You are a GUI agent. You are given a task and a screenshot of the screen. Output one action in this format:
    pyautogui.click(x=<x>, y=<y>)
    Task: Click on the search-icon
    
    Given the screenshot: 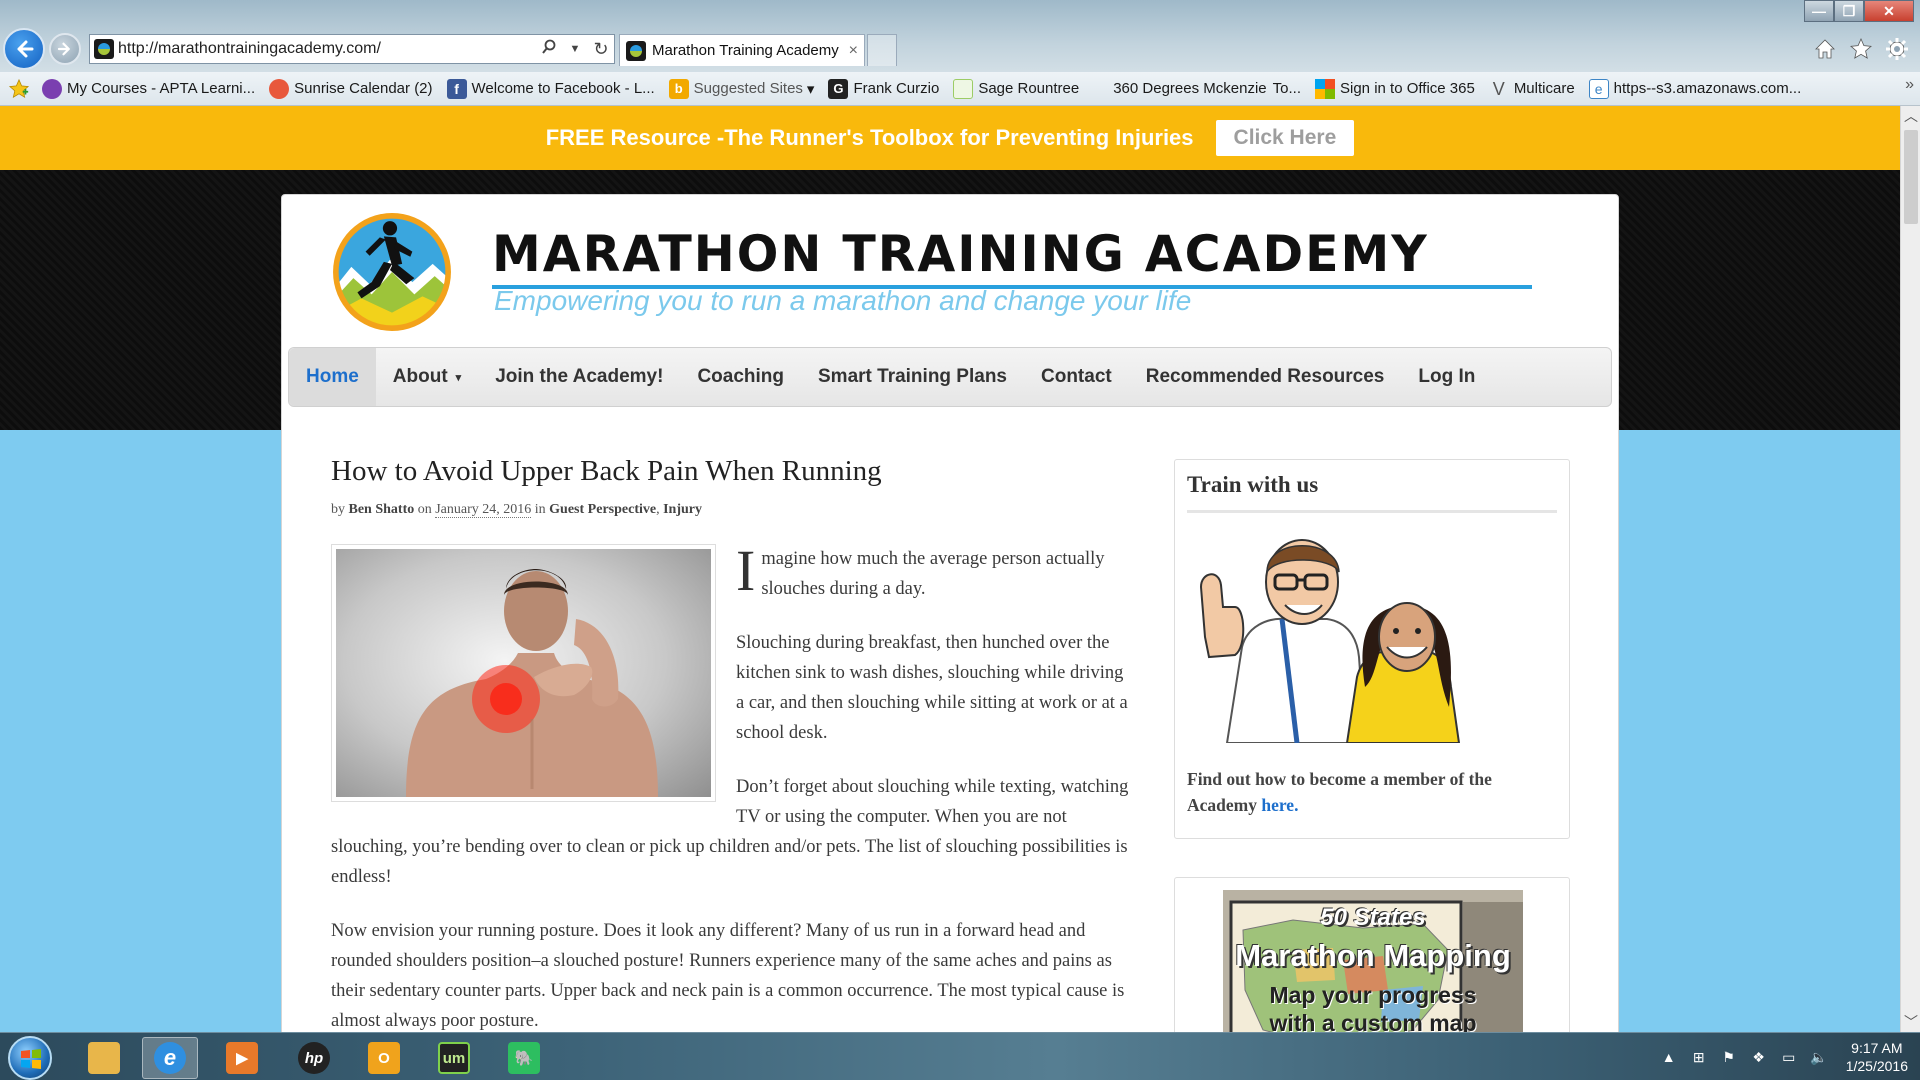 What is the action you would take?
    pyautogui.click(x=549, y=49)
    